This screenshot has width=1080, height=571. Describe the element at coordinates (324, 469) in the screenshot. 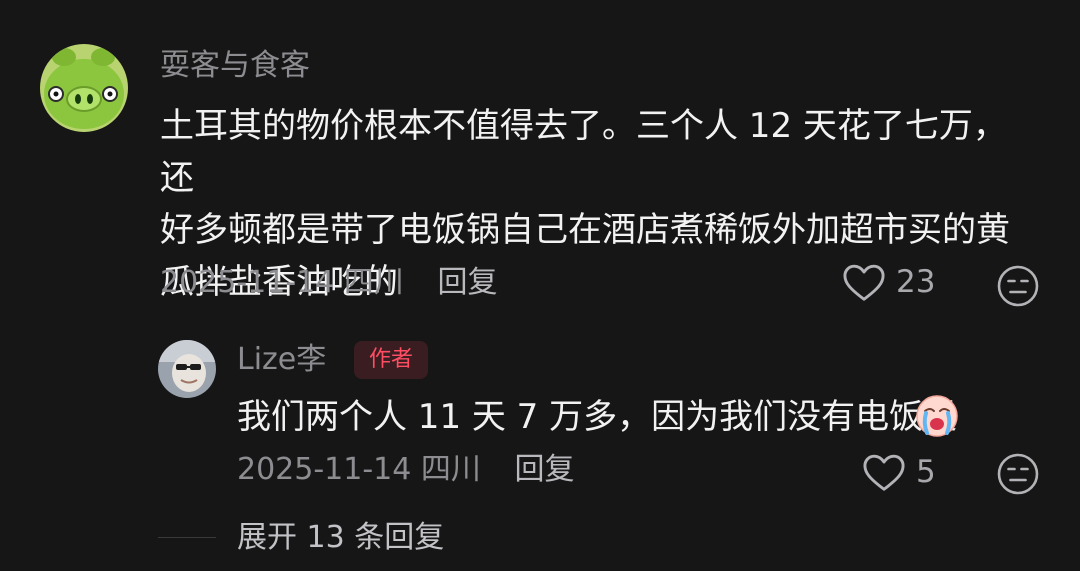

I see `reply-date: 2025-11-14` at that location.